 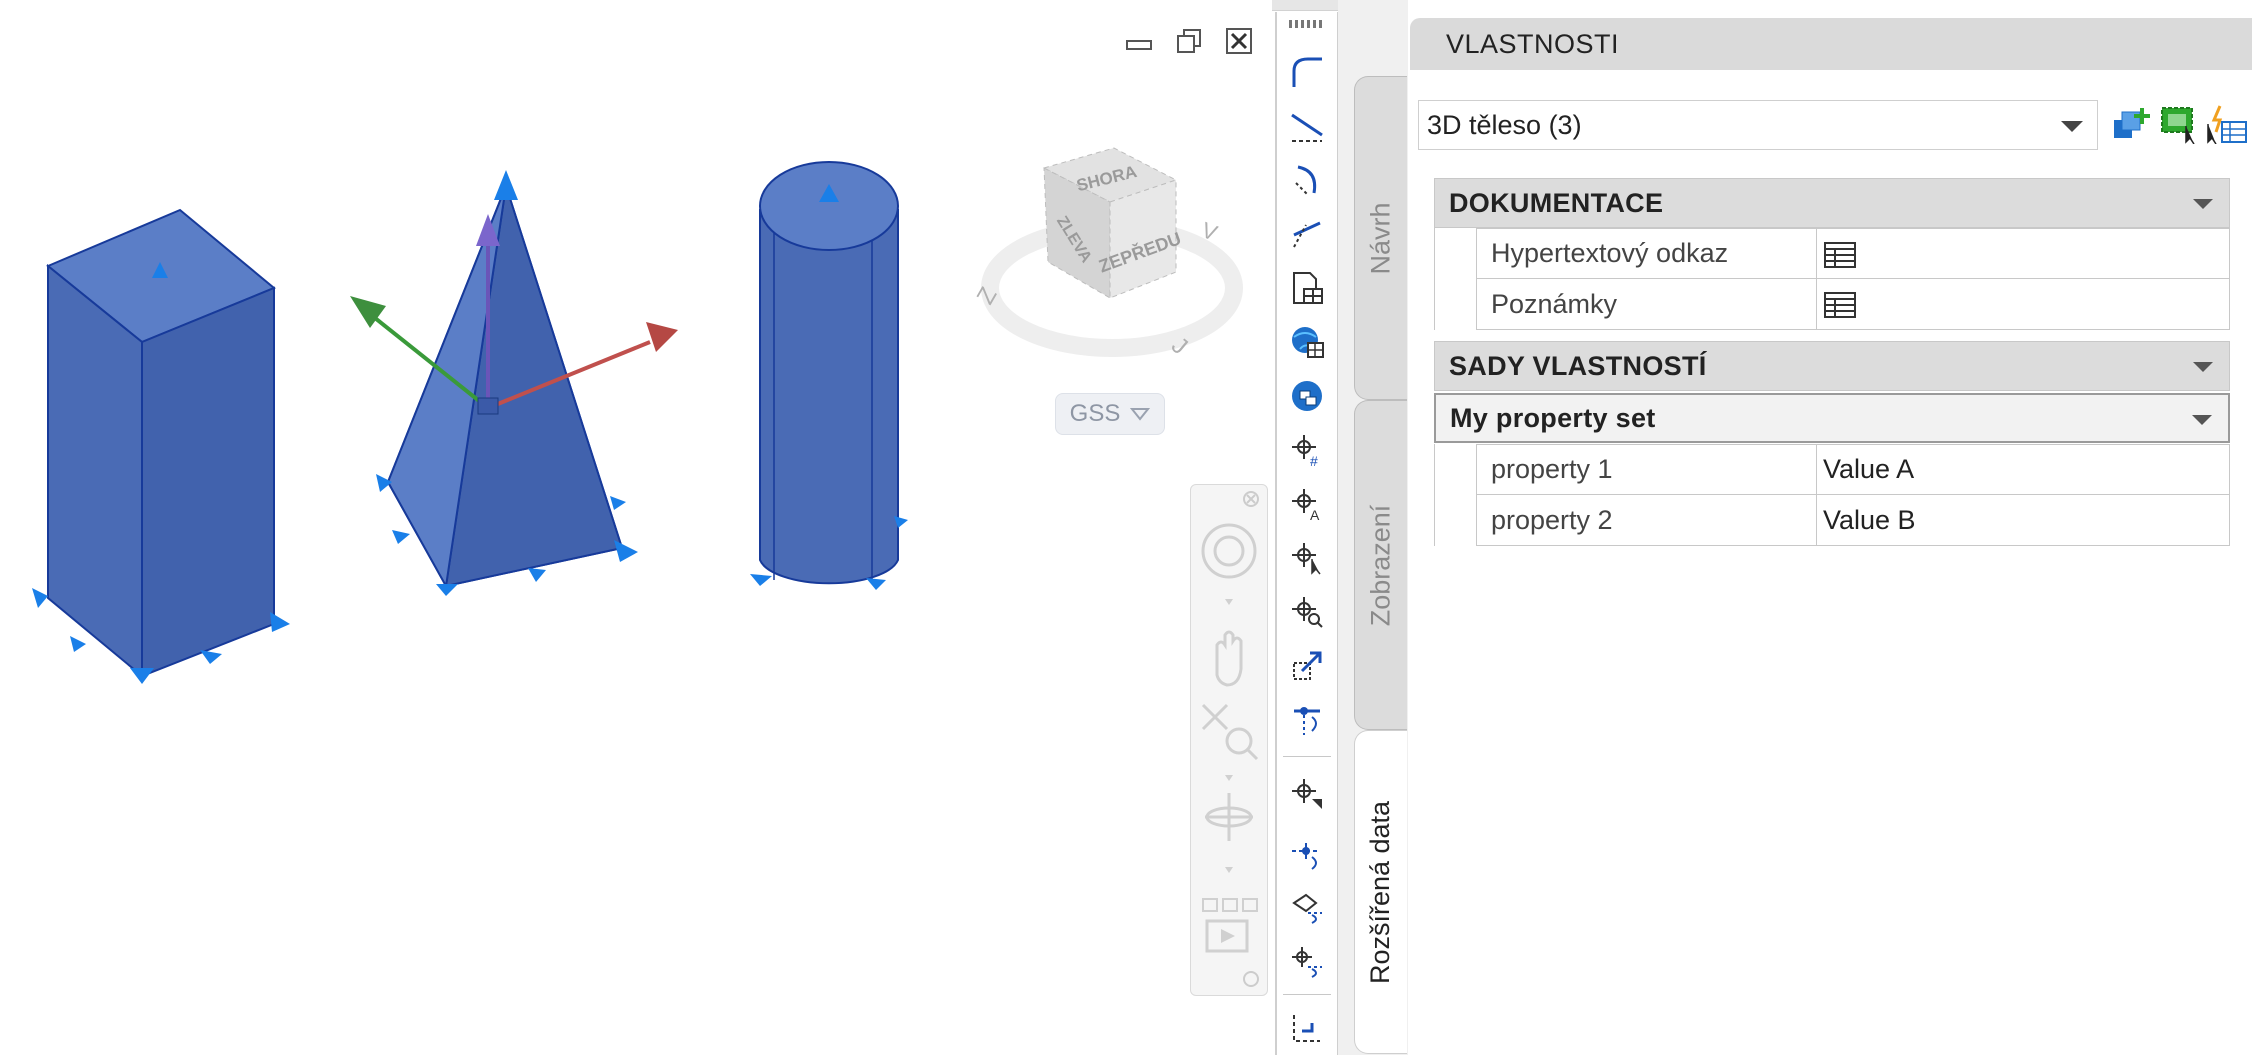 What do you see at coordinates (1831, 44) in the screenshot?
I see `palette-title: VLASTNOSTI` at bounding box center [1831, 44].